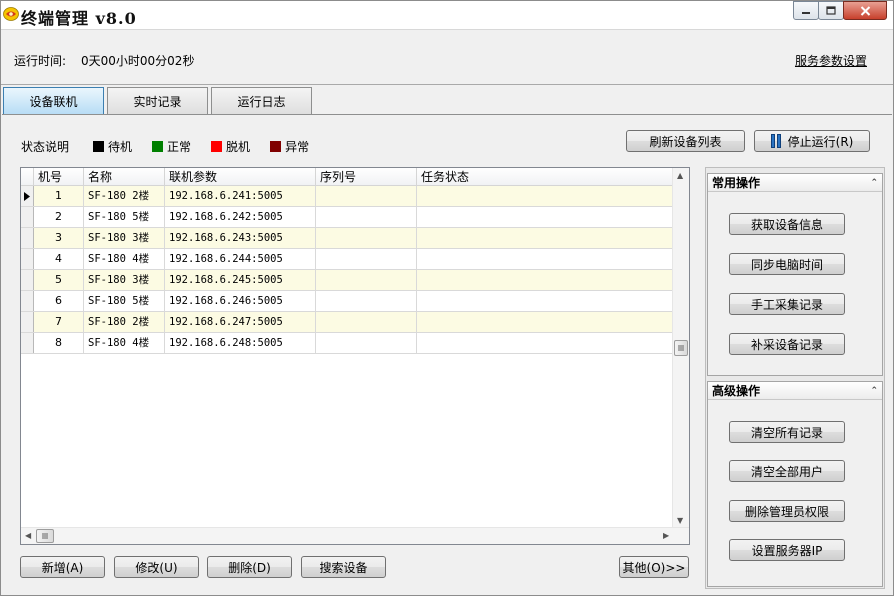 The width and height of the screenshot is (894, 596). Describe the element at coordinates (787, 471) in the screenshot. I see `clear-all-users-button: 清空全部用户` at that location.